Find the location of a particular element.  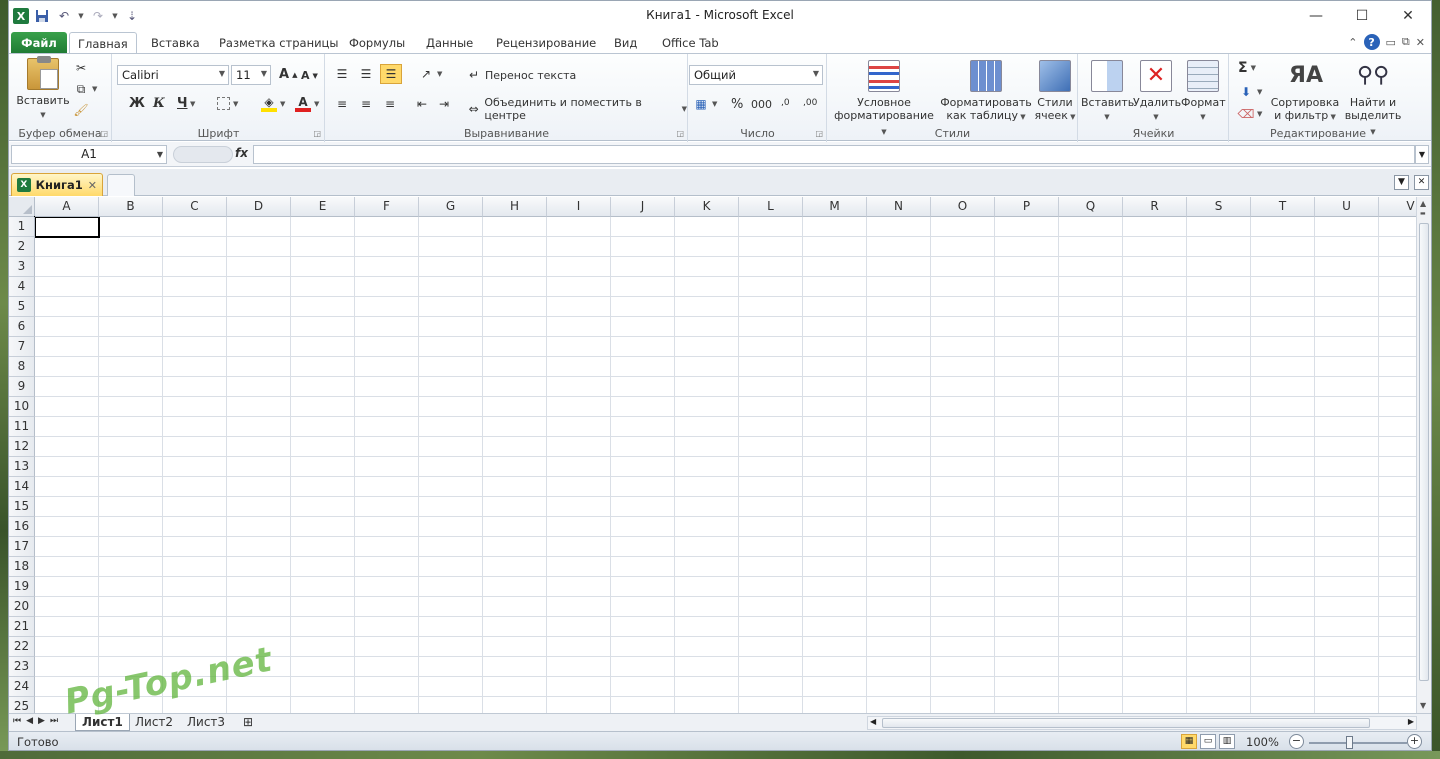

autosum-button: Σ ▼ is located at coordinates (1247, 68).